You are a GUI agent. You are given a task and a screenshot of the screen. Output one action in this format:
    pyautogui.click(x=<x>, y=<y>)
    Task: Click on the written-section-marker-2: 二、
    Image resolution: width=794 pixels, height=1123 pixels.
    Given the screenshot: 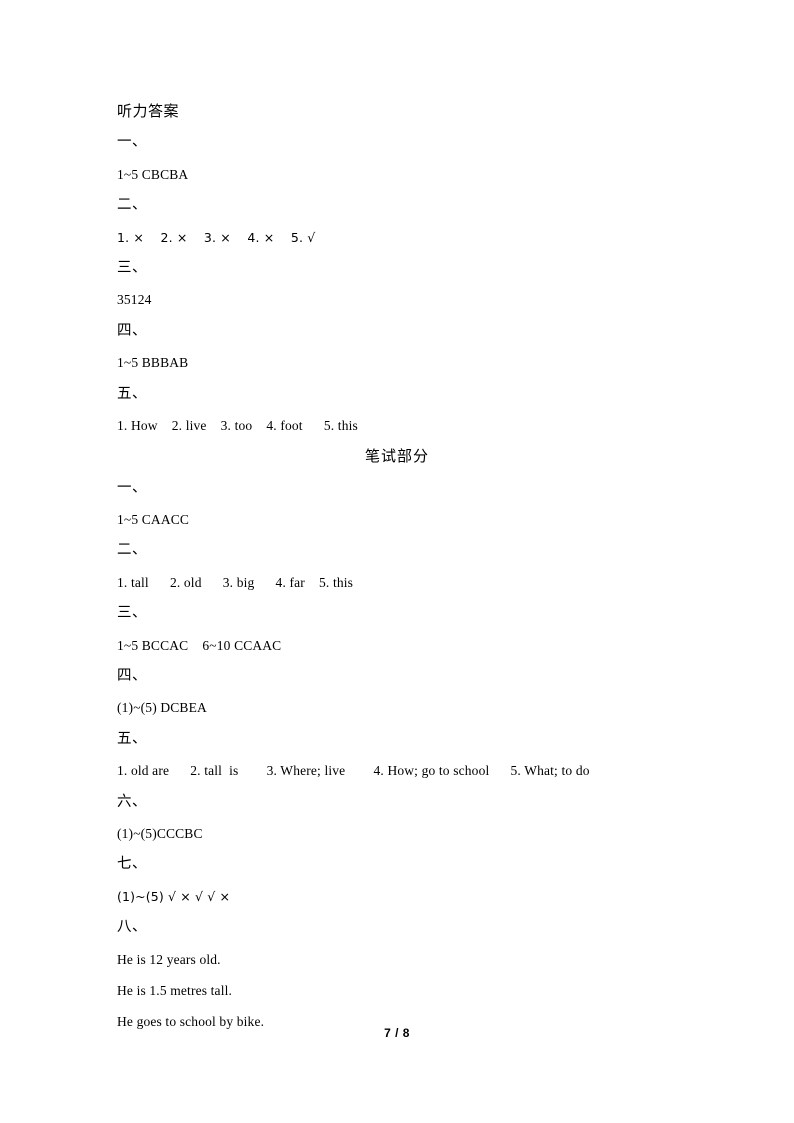 What is the action you would take?
    pyautogui.click(x=132, y=550)
    